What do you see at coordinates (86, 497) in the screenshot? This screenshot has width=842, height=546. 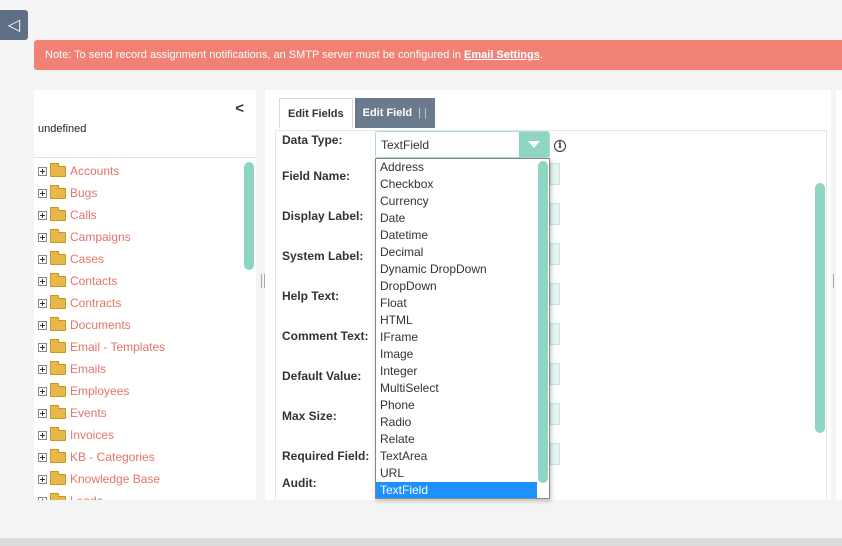 I see `tree-item-label: Leads` at bounding box center [86, 497].